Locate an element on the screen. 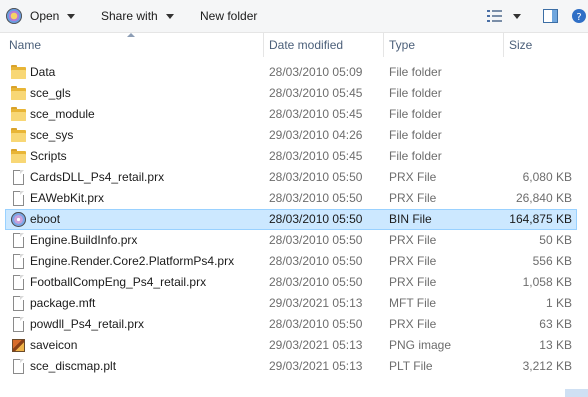 The height and width of the screenshot is (397, 588). file-name: powdll_Ps4_retail.prx is located at coordinates (87, 324).